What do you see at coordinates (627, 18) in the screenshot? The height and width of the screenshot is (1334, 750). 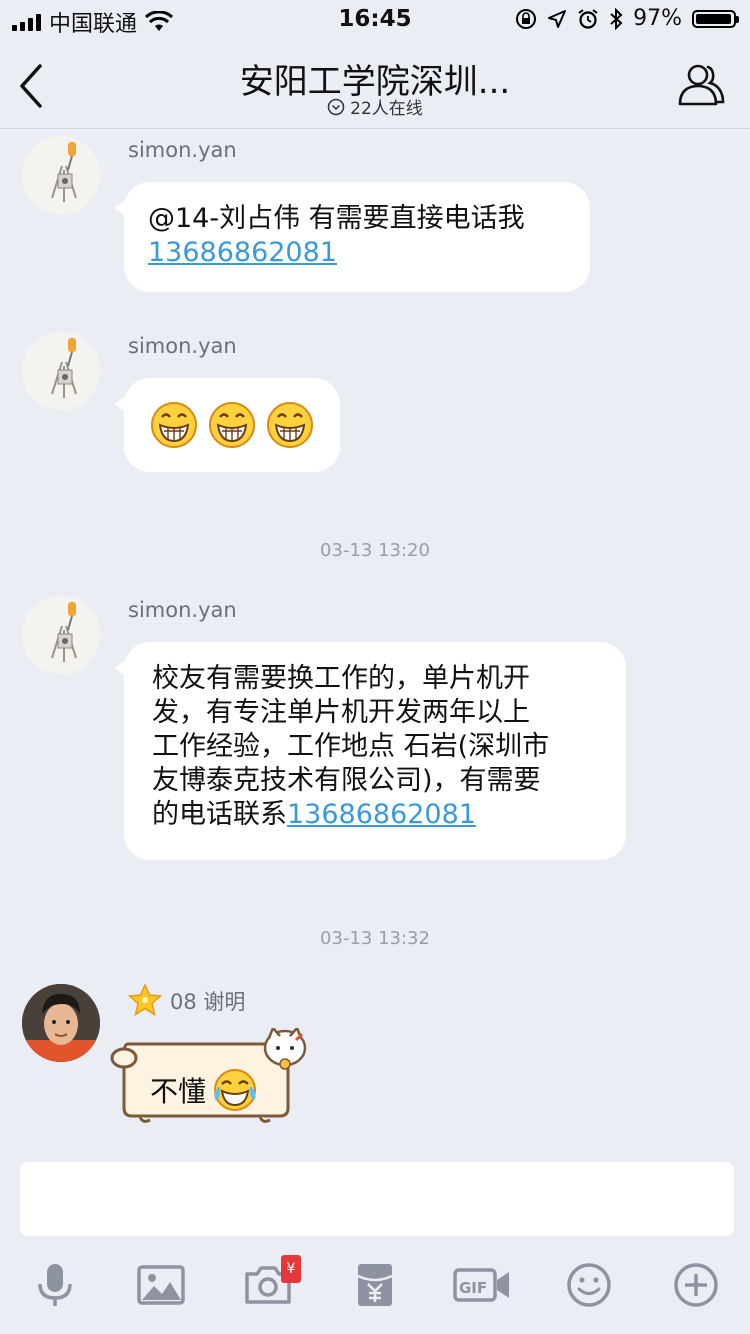 I see `status-right: 97%` at bounding box center [627, 18].